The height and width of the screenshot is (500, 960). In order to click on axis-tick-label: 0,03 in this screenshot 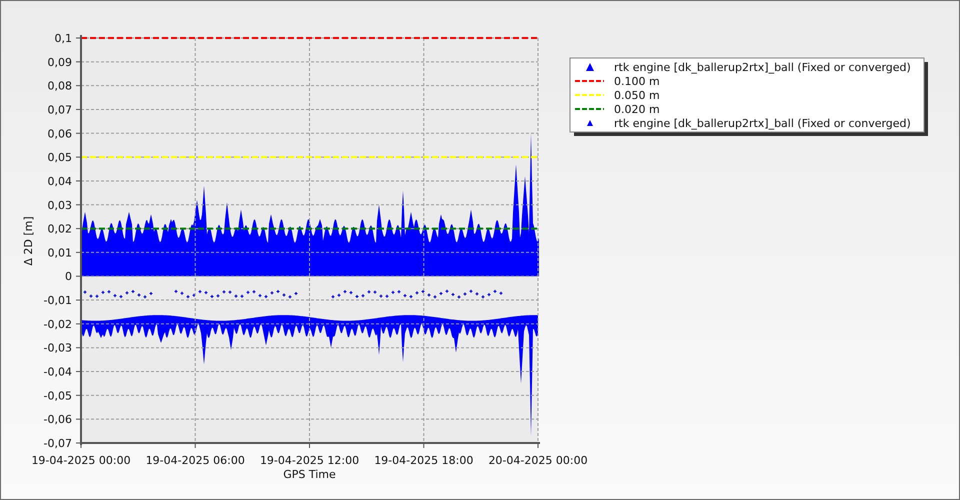, I will do `click(60, 205)`.